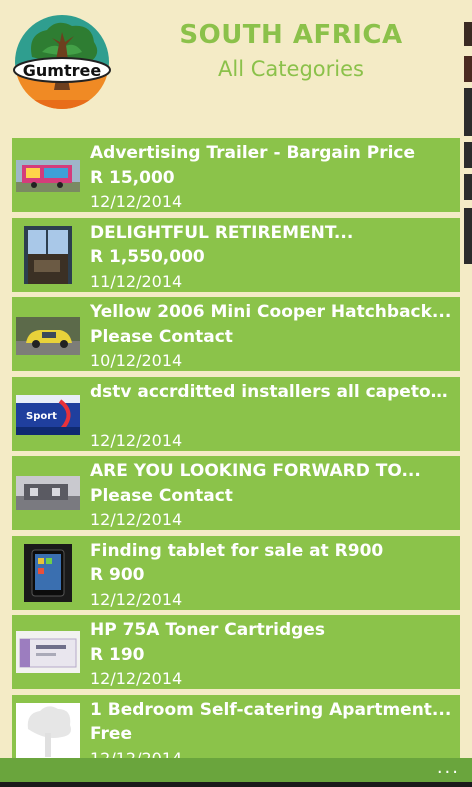 The width and height of the screenshot is (472, 787). Describe the element at coordinates (147, 257) in the screenshot. I see `listing-price: R 1,550,000` at that location.